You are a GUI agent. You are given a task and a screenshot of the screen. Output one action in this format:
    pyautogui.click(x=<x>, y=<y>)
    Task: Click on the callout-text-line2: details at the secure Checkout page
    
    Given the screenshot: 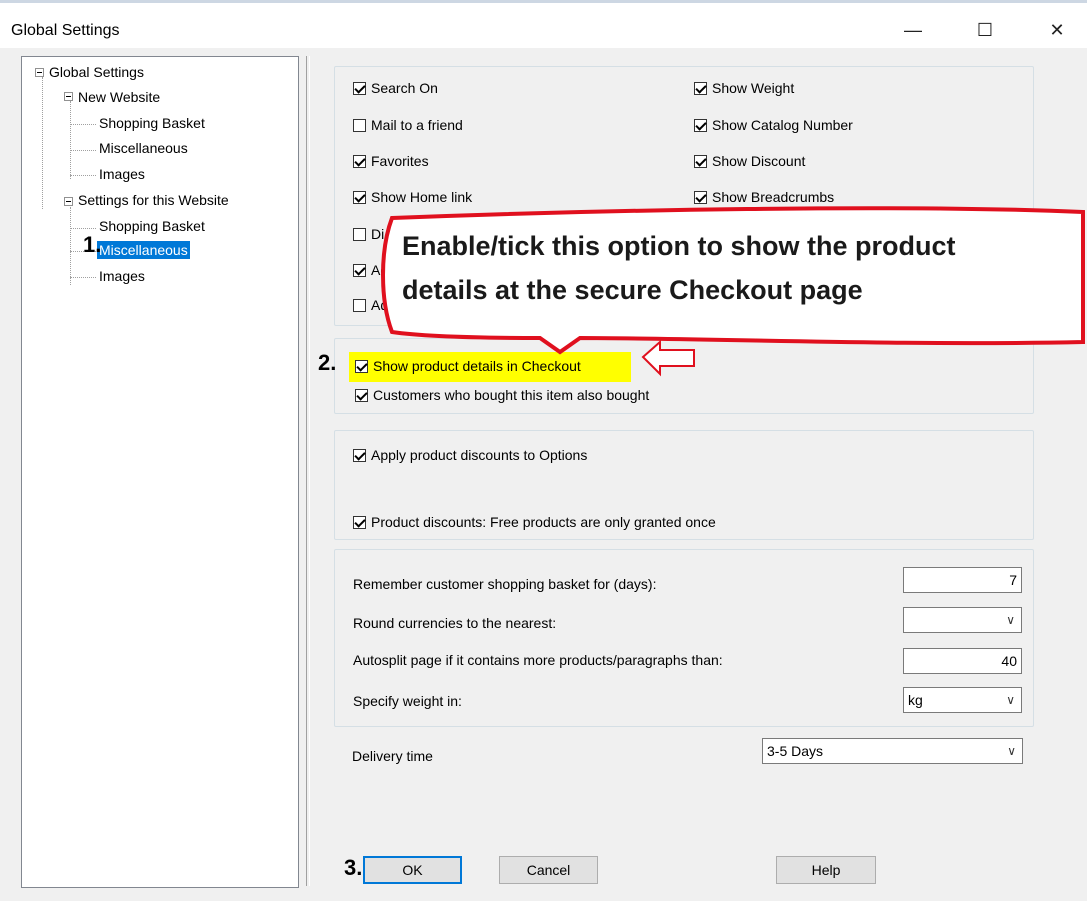 What is the action you would take?
    pyautogui.click(x=632, y=290)
    